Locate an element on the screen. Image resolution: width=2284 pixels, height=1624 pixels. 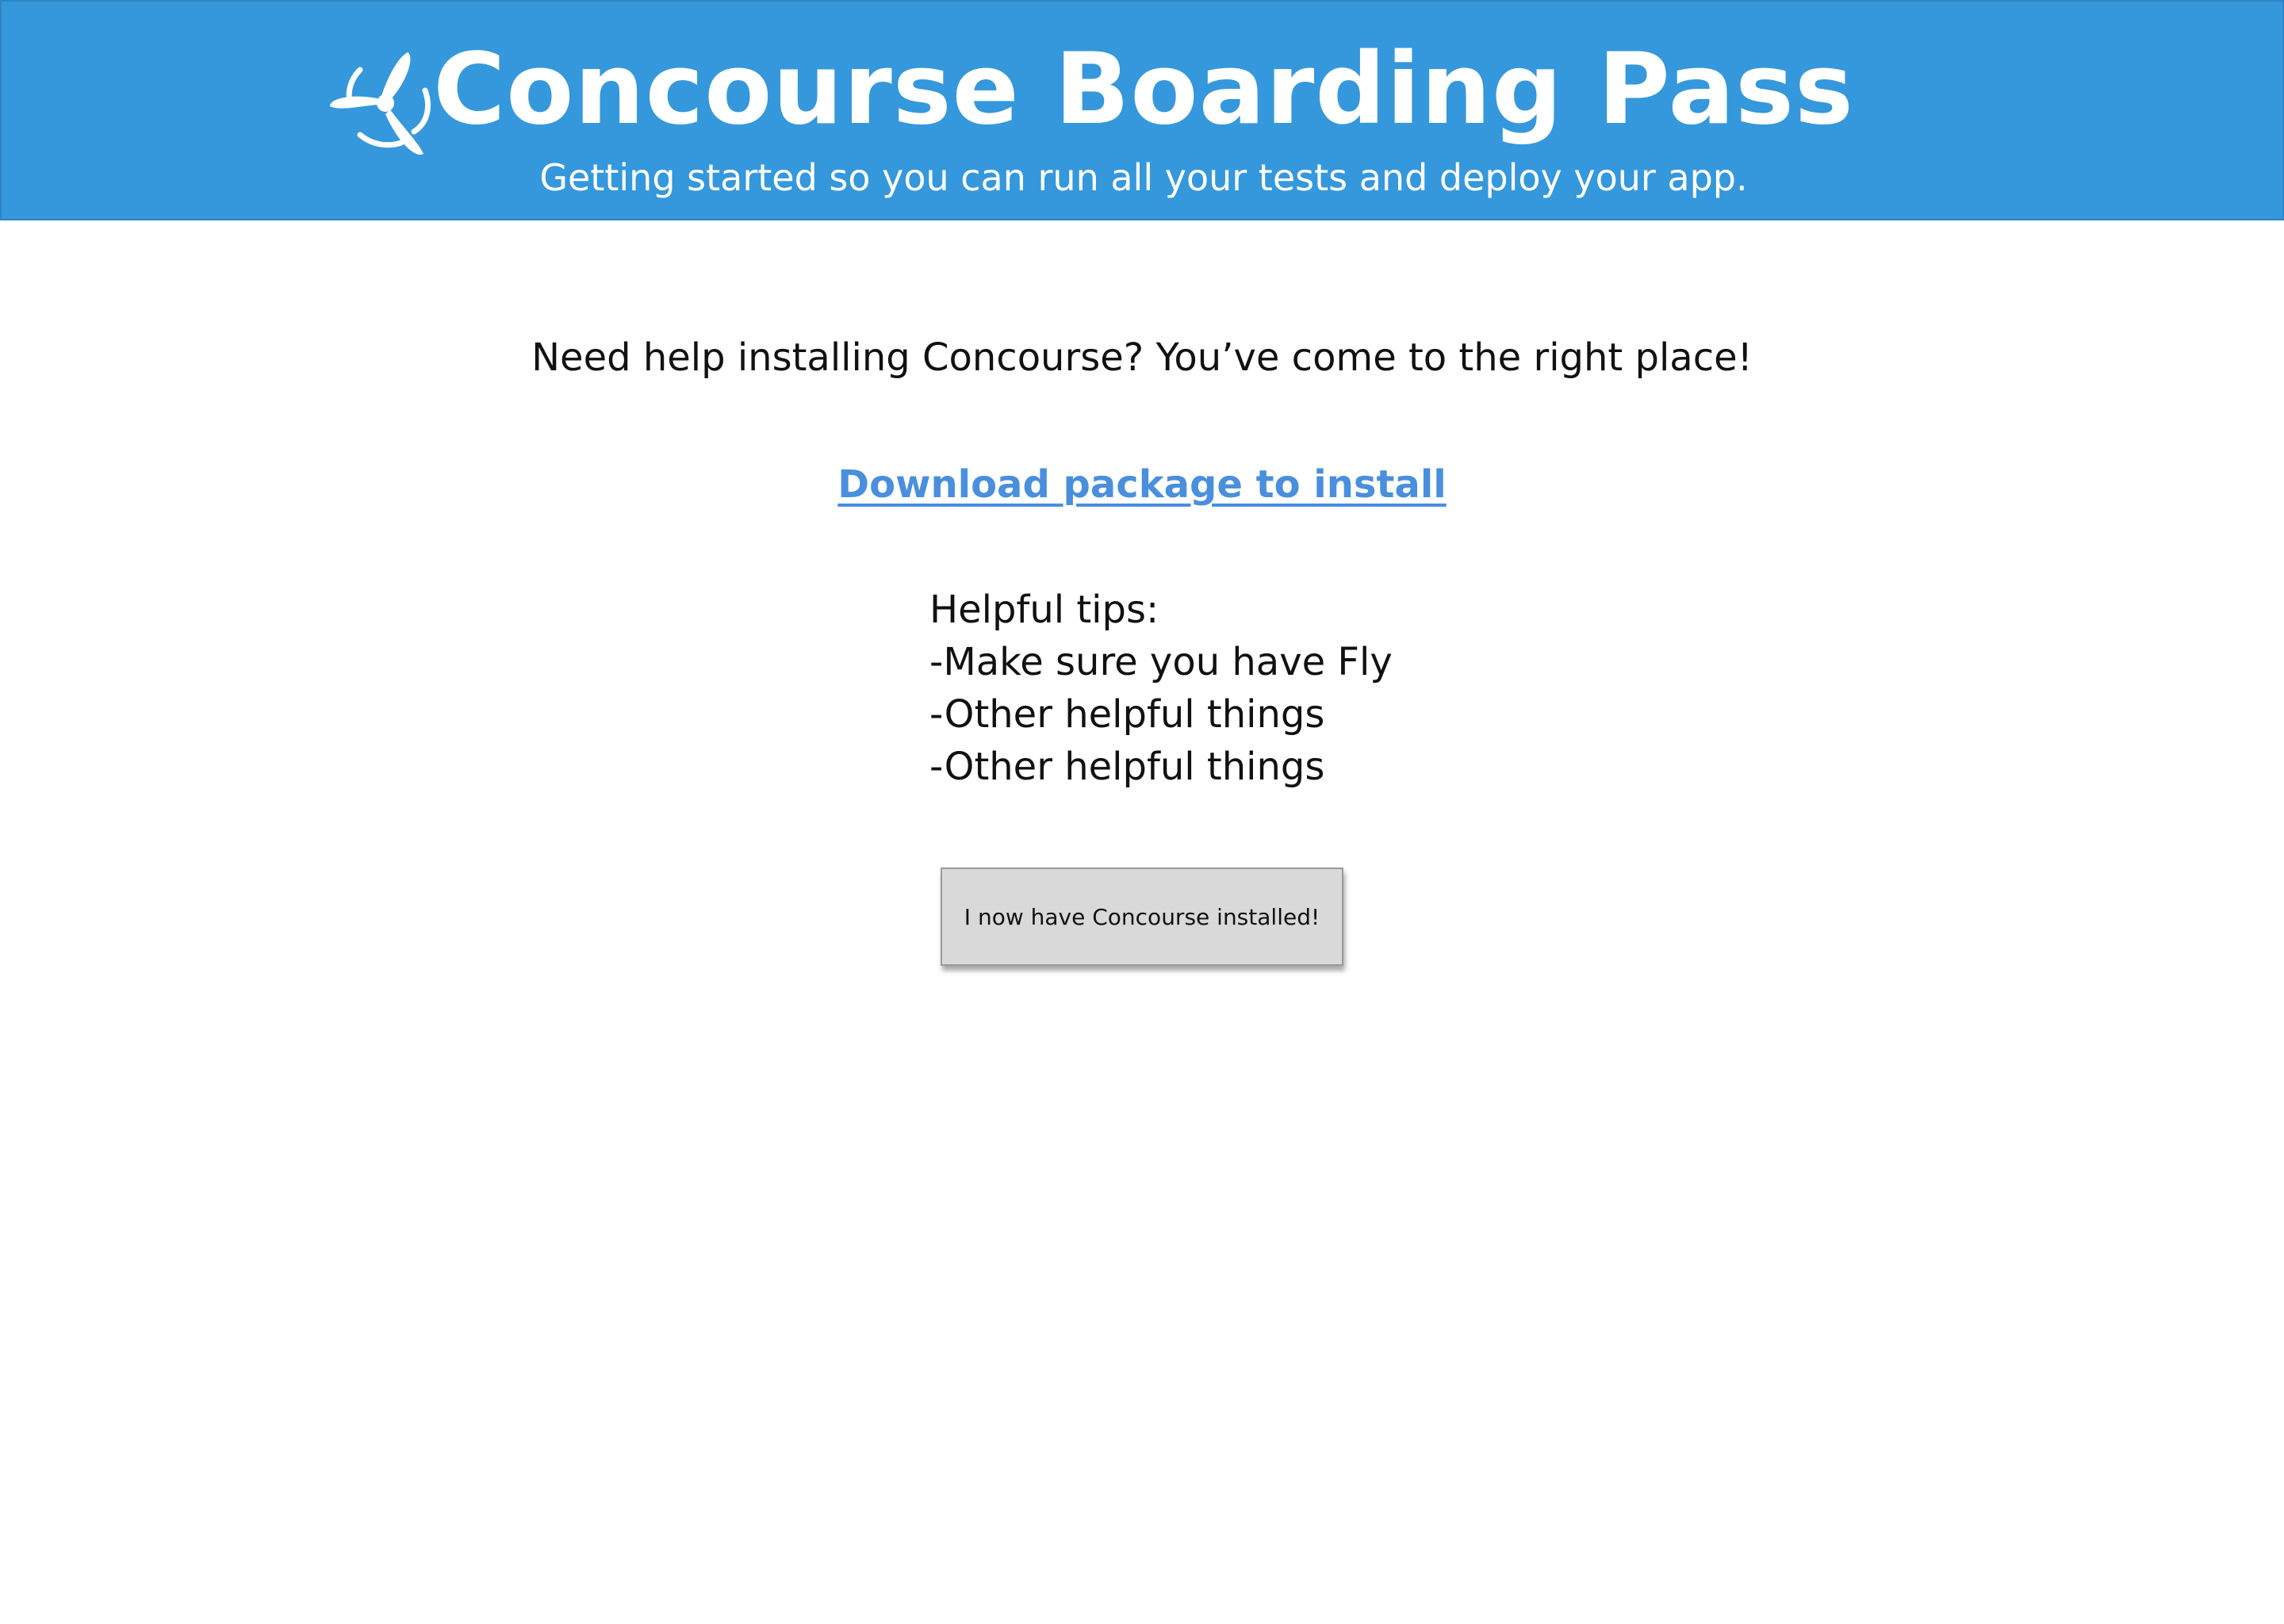
download-link-container: Download package to install is located at coordinates (1142, 484).